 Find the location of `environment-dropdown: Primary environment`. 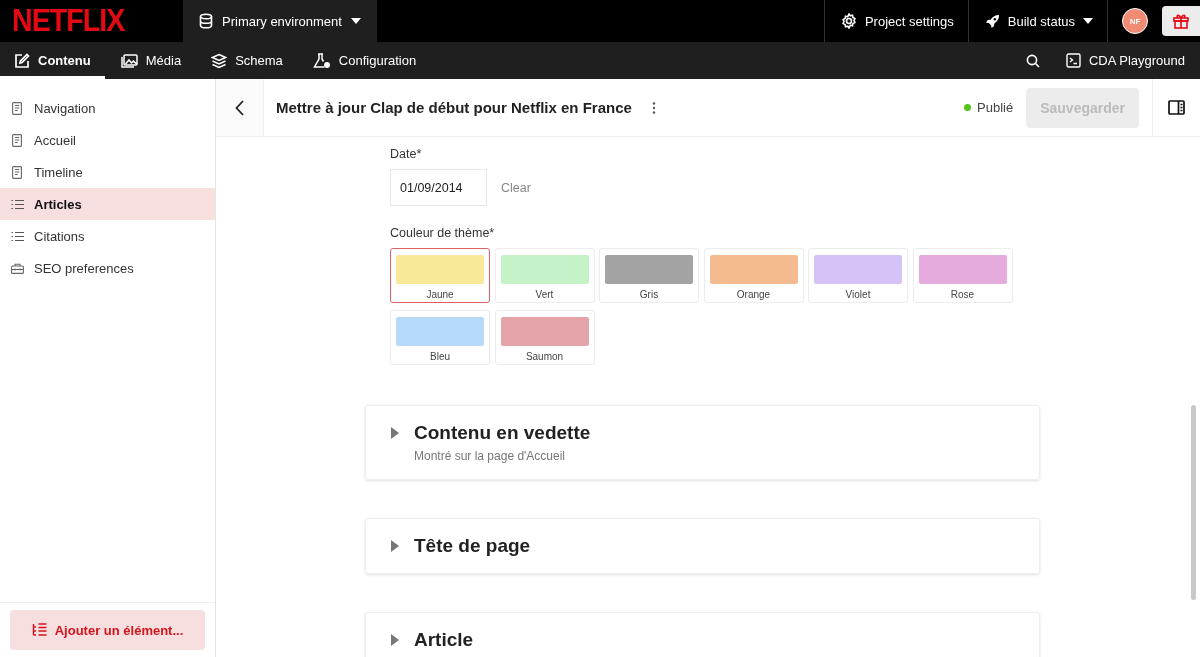

environment-dropdown: Primary environment is located at coordinates (280, 21).